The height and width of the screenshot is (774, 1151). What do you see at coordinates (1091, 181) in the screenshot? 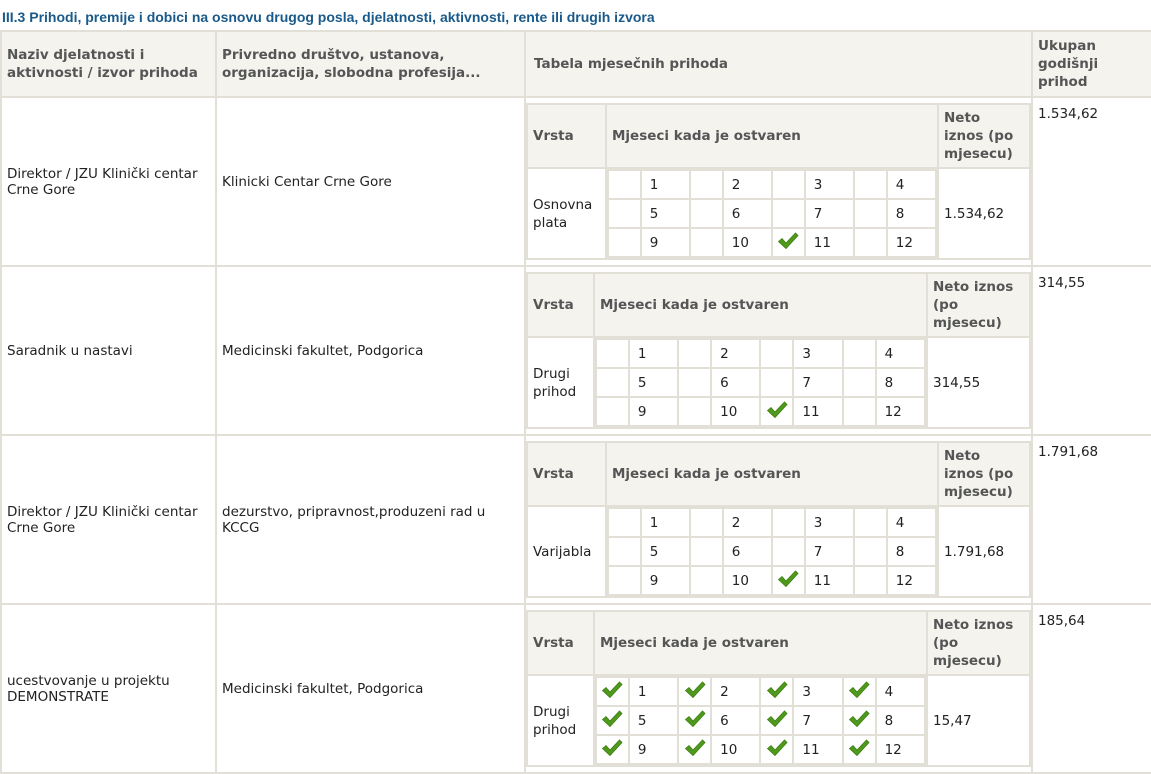
I see `annual-total: 1.534,62` at bounding box center [1091, 181].